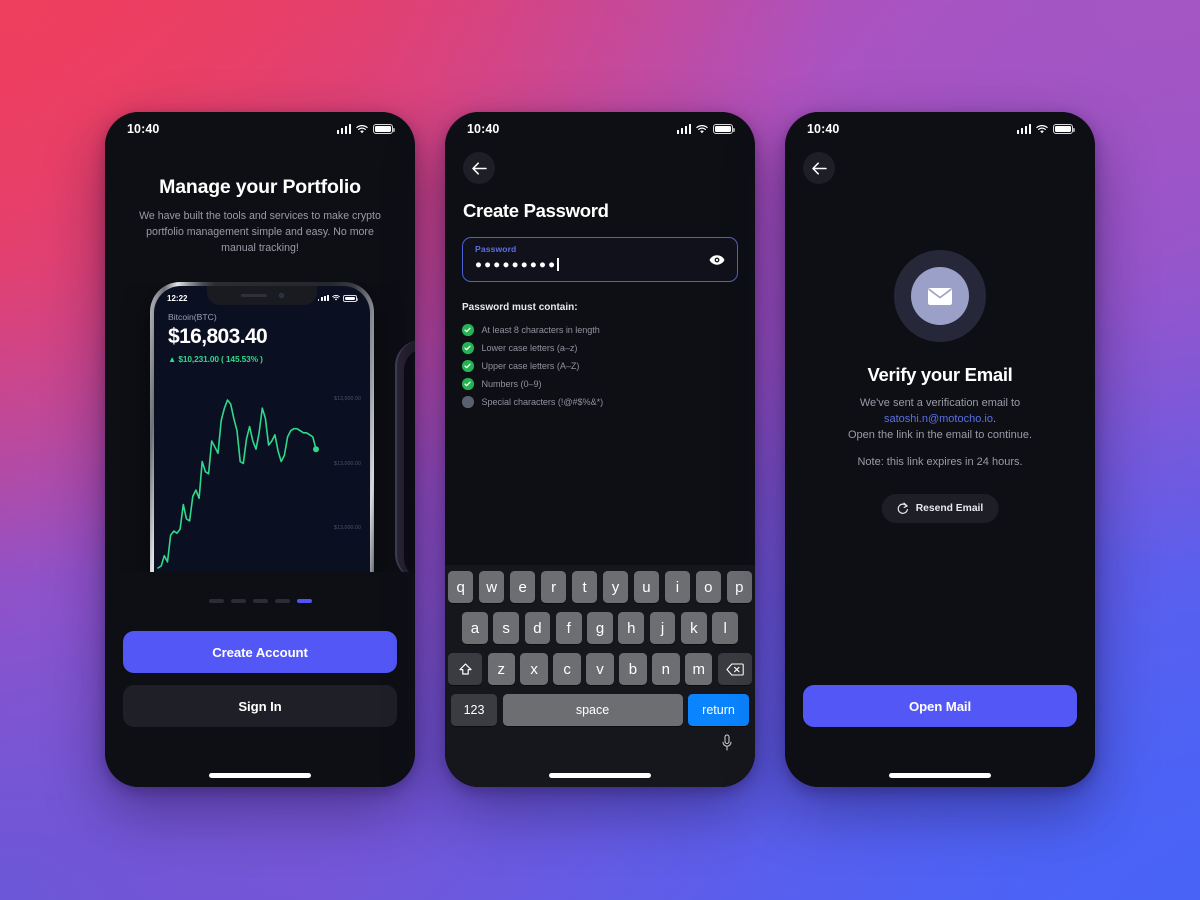 The image size is (1200, 900). I want to click on keyboard-key-q: q, so click(460, 587).